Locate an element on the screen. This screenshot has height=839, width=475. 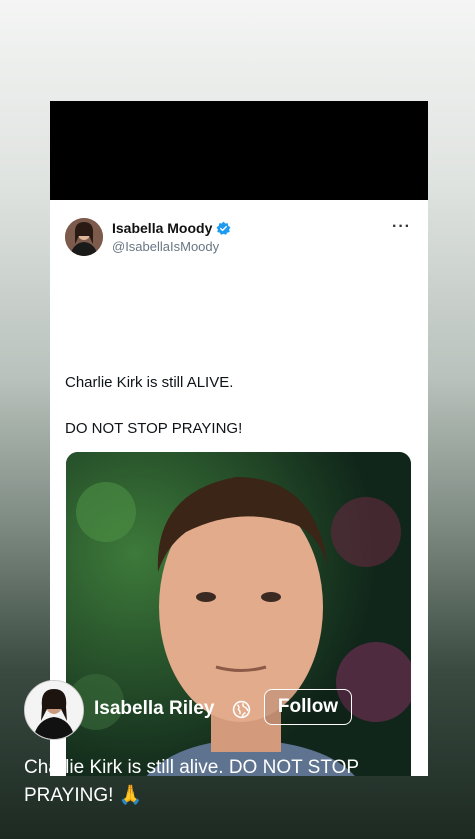
tweet-avatar is located at coordinates (84, 237).